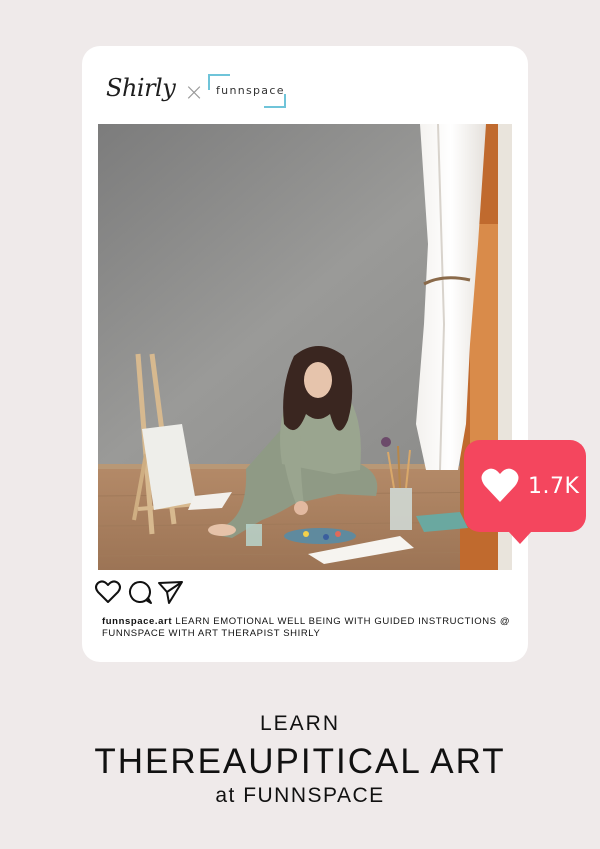 This screenshot has width=600, height=849. Describe the element at coordinates (108, 592) in the screenshot. I see `heart-outline-icon` at that location.